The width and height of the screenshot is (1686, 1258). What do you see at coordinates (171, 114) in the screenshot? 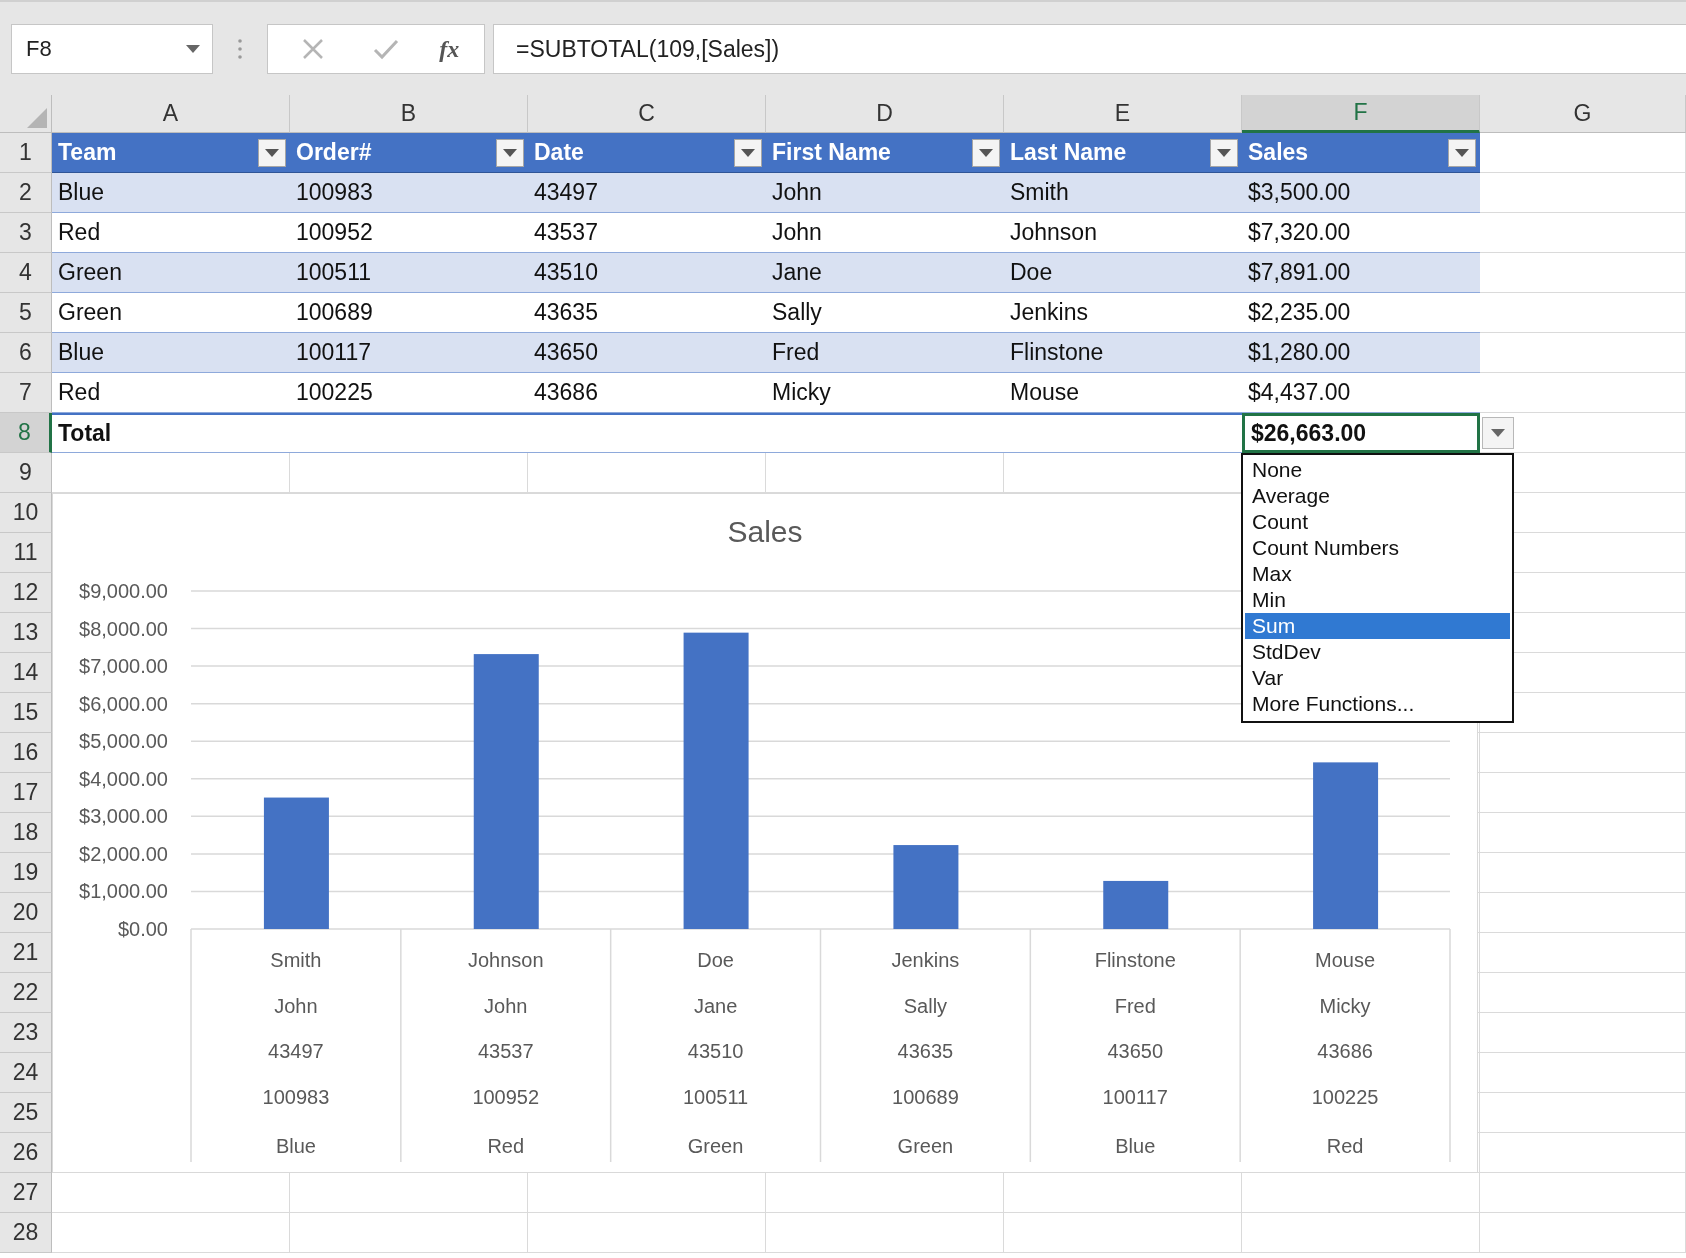
I see `column-header: A` at bounding box center [171, 114].